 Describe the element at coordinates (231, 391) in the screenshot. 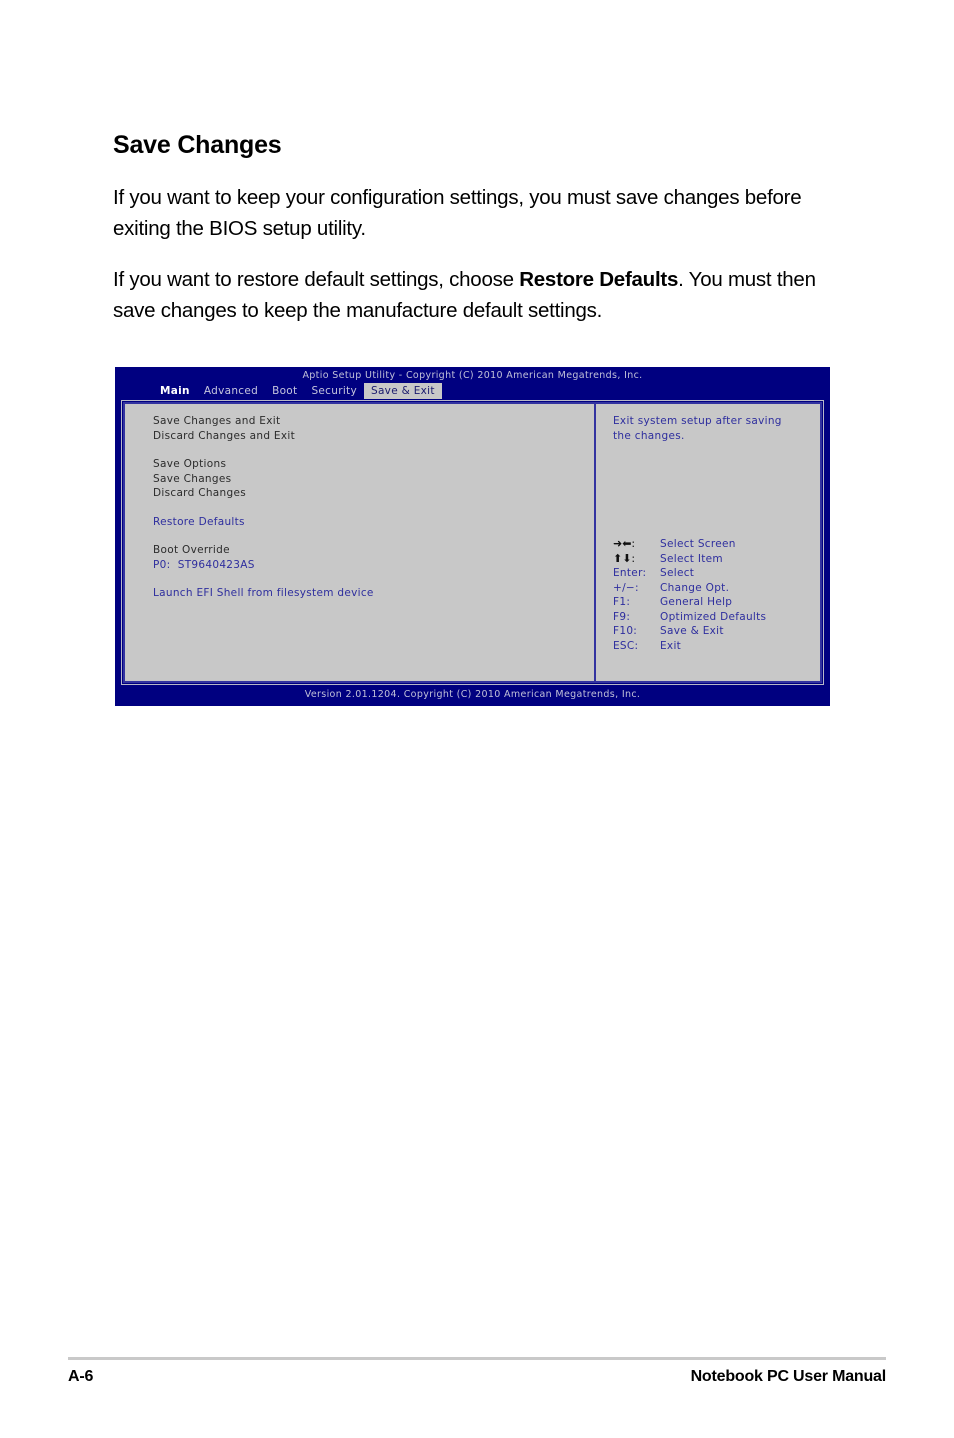

I see `tab-advanced: Advanced` at that location.